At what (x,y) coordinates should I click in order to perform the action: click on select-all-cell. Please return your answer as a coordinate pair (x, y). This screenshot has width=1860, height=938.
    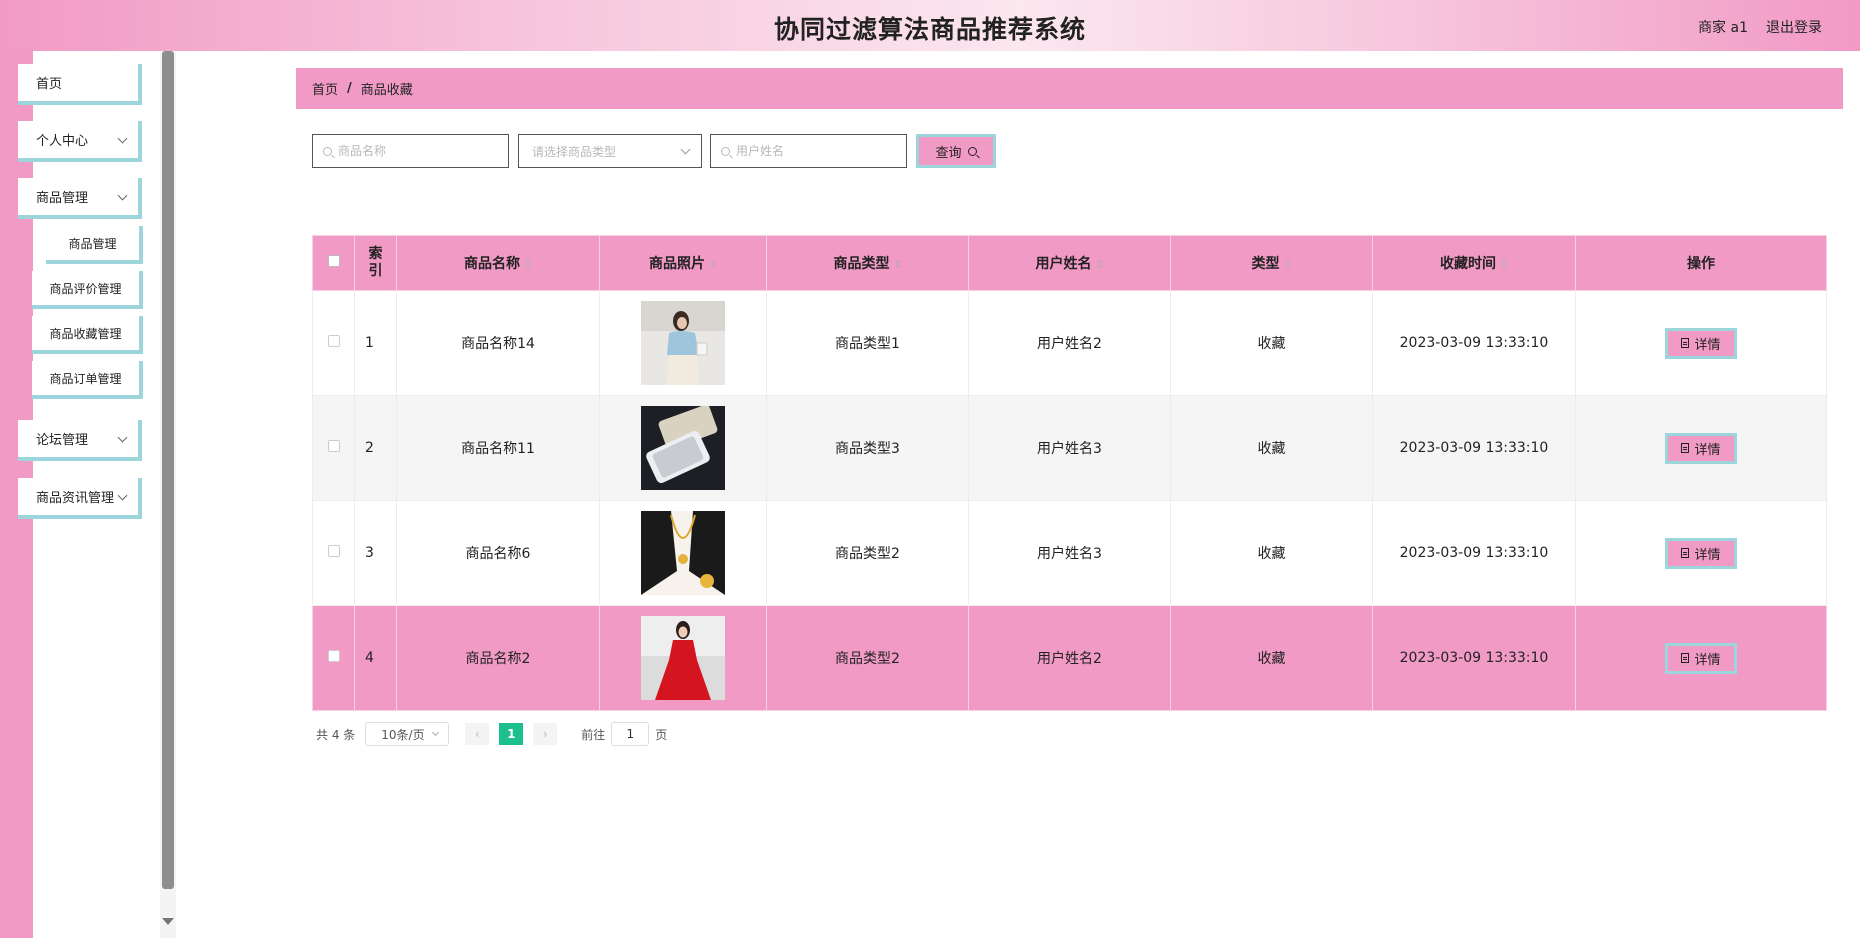
    Looking at the image, I should click on (333, 263).